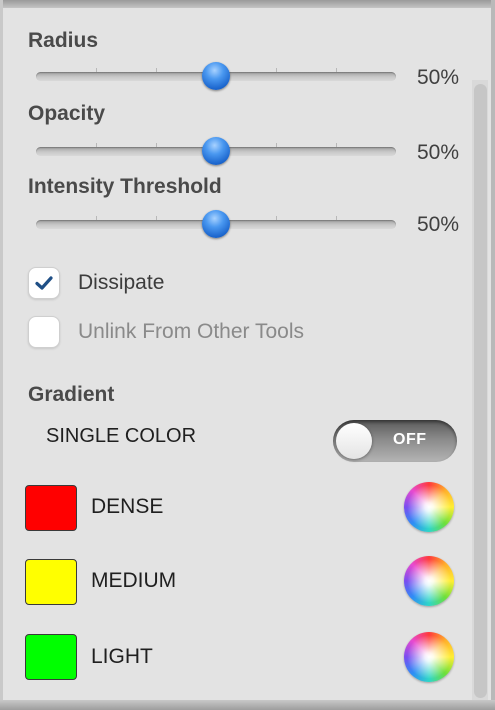 The width and height of the screenshot is (495, 710). I want to click on dissipate-option: Dissipate, so click(96, 283).